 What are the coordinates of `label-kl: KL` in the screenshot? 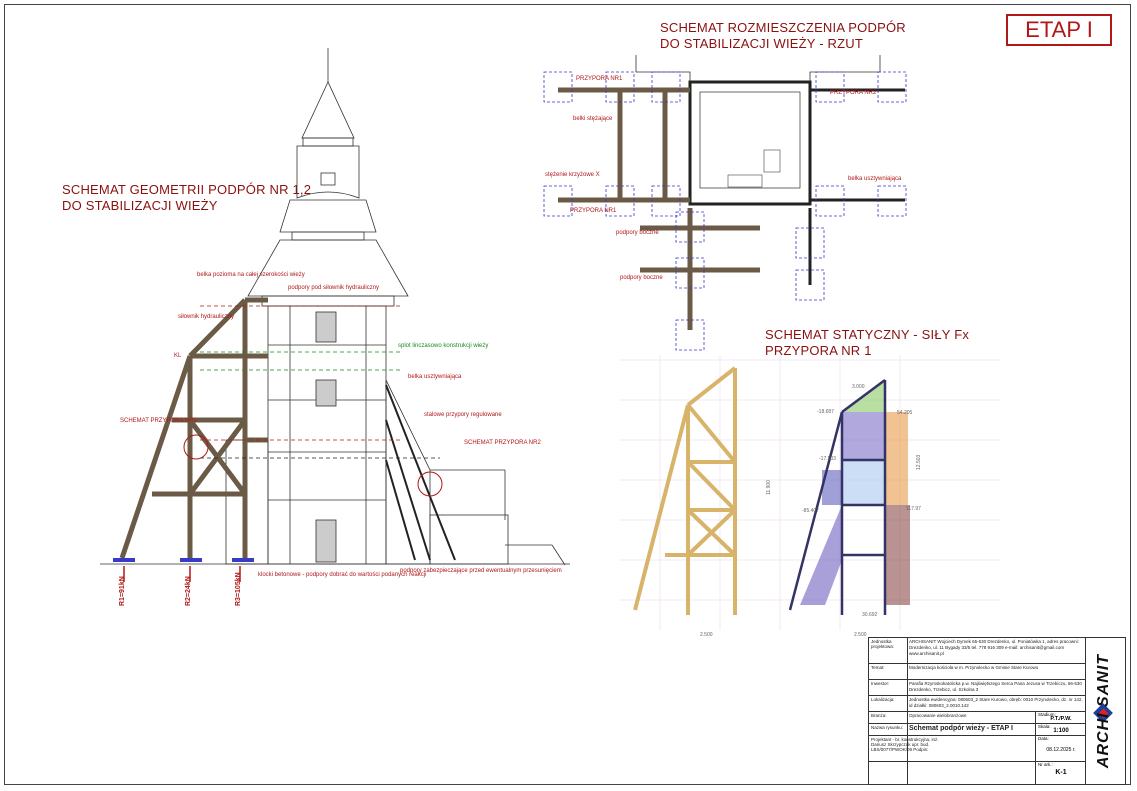 It's located at (178, 356).